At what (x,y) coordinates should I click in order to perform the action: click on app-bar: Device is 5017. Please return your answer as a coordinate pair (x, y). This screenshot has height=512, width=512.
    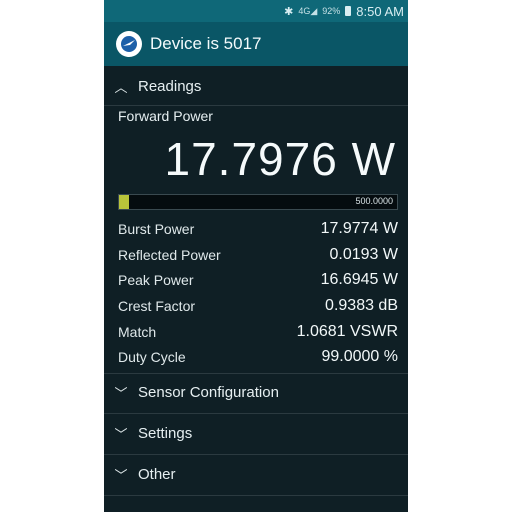
    Looking at the image, I should click on (256, 44).